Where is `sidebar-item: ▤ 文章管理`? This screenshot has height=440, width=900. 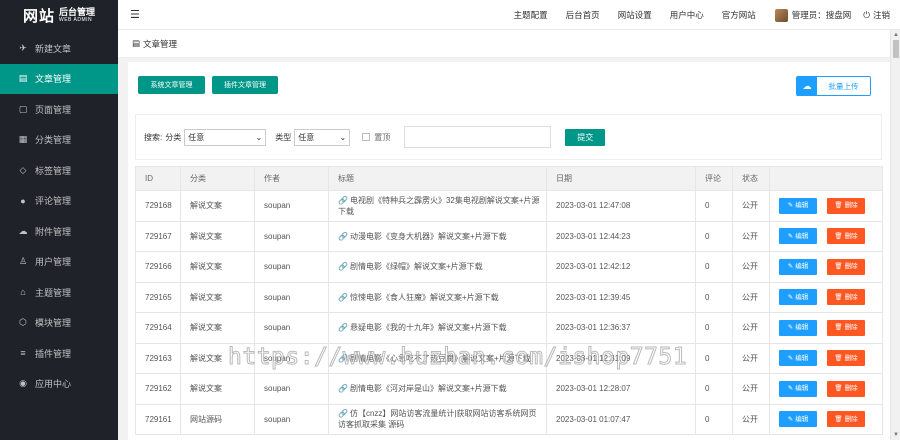
sidebar-item: ▤ 文章管理 is located at coordinates (59, 78).